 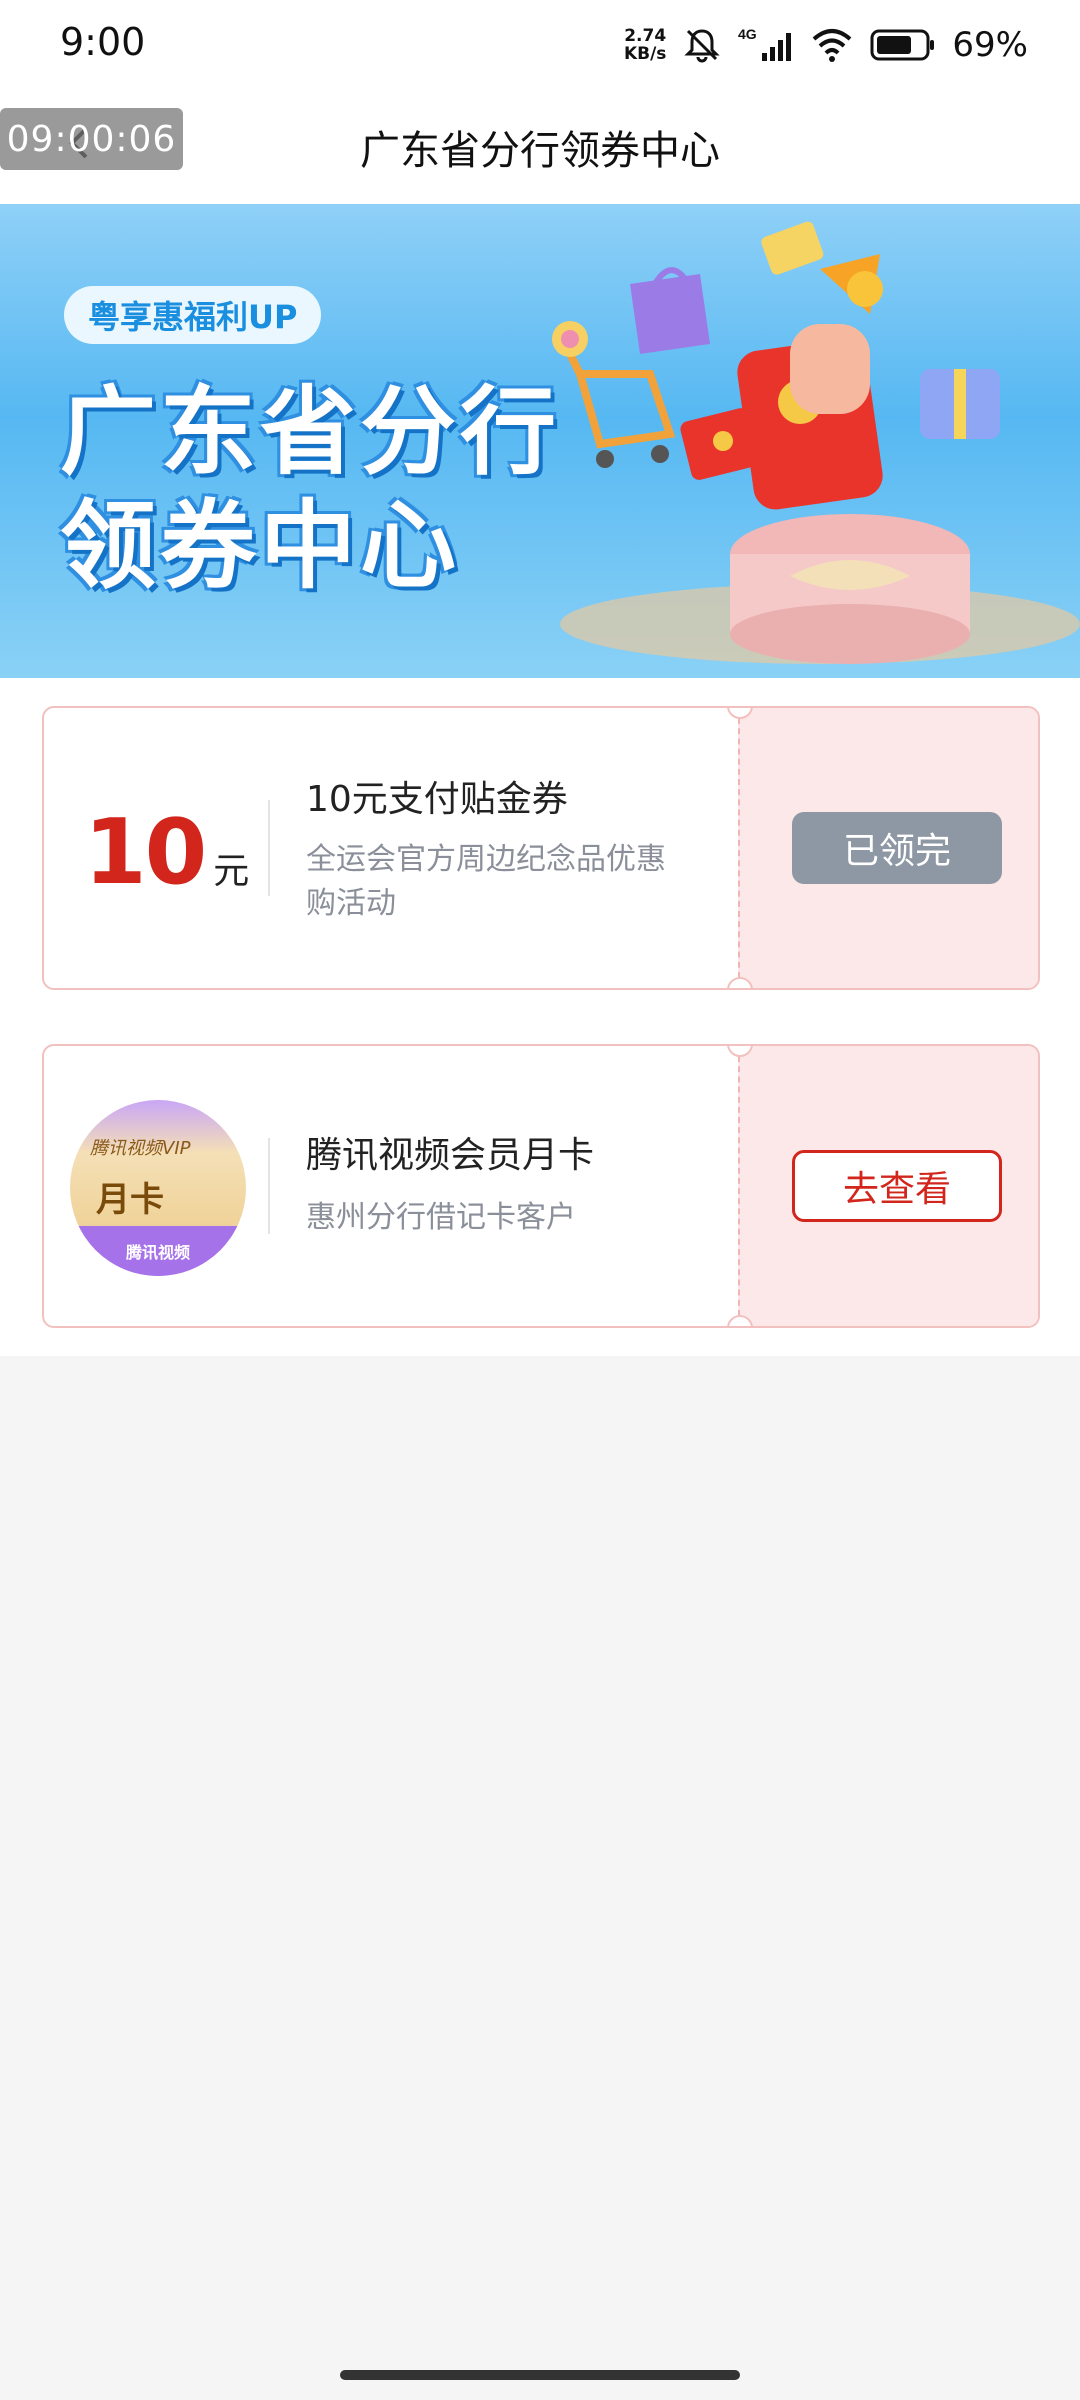 What do you see at coordinates (990, 45) in the screenshot?
I see `battery-percent: 69%` at bounding box center [990, 45].